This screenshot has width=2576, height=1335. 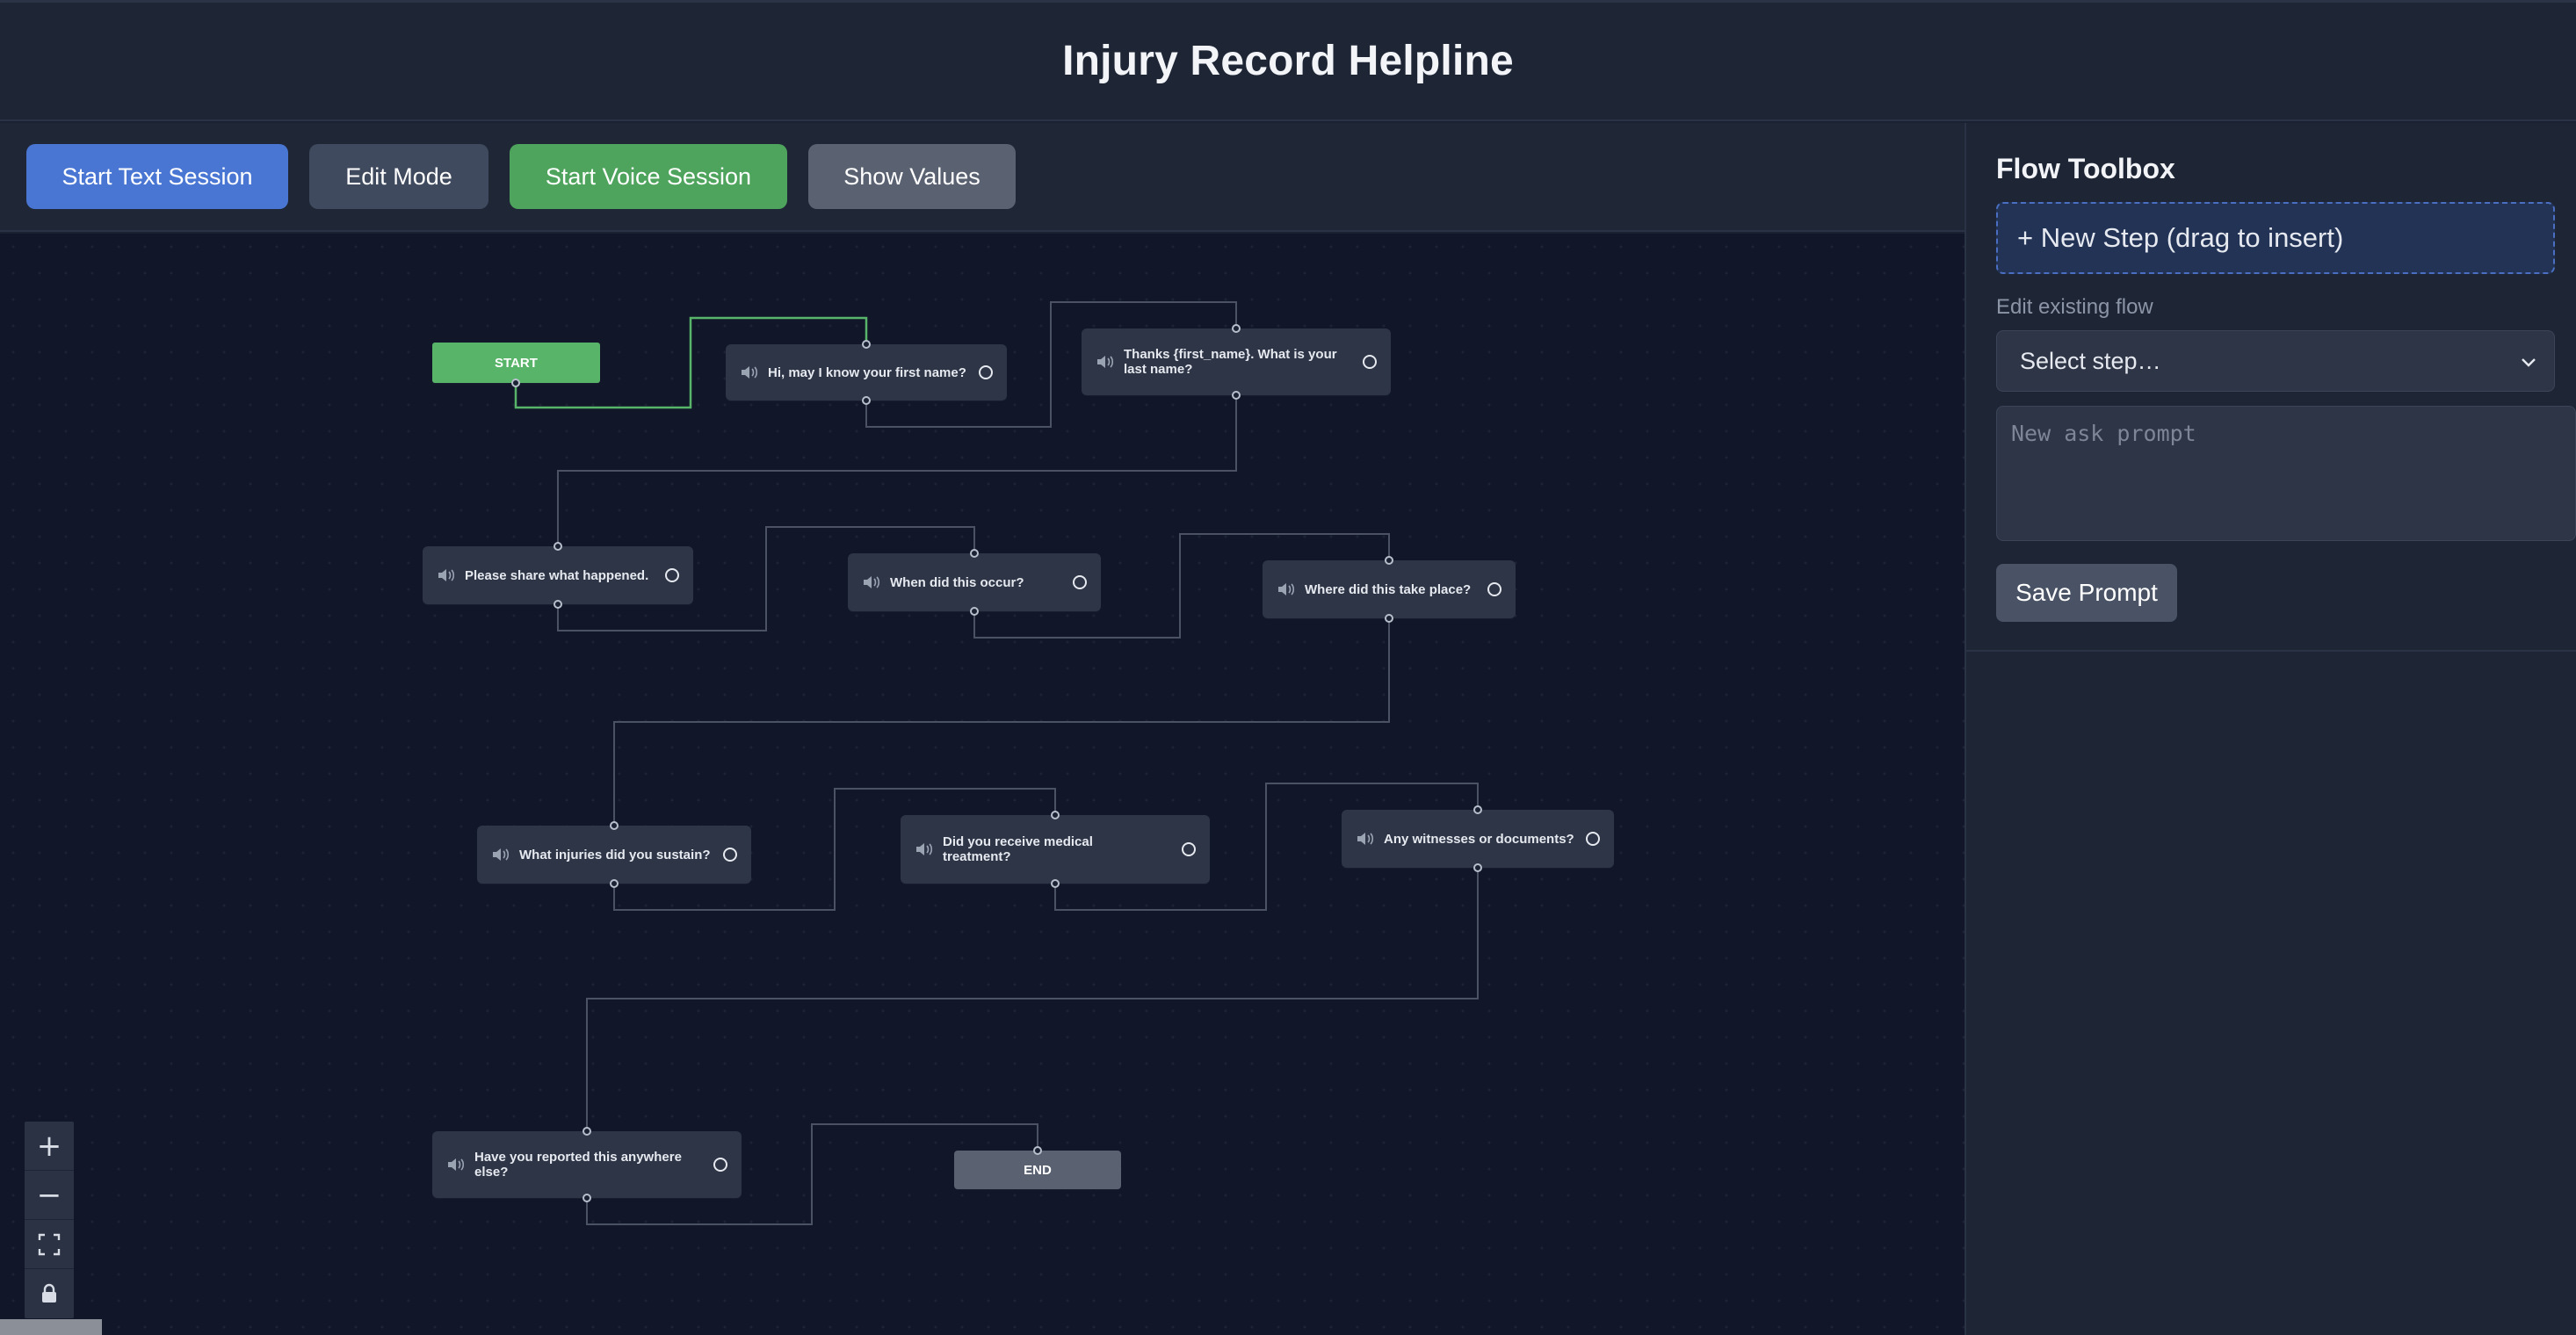 What do you see at coordinates (578, 1165) in the screenshot?
I see `step-prompt: Have you reported this anywhere else?` at bounding box center [578, 1165].